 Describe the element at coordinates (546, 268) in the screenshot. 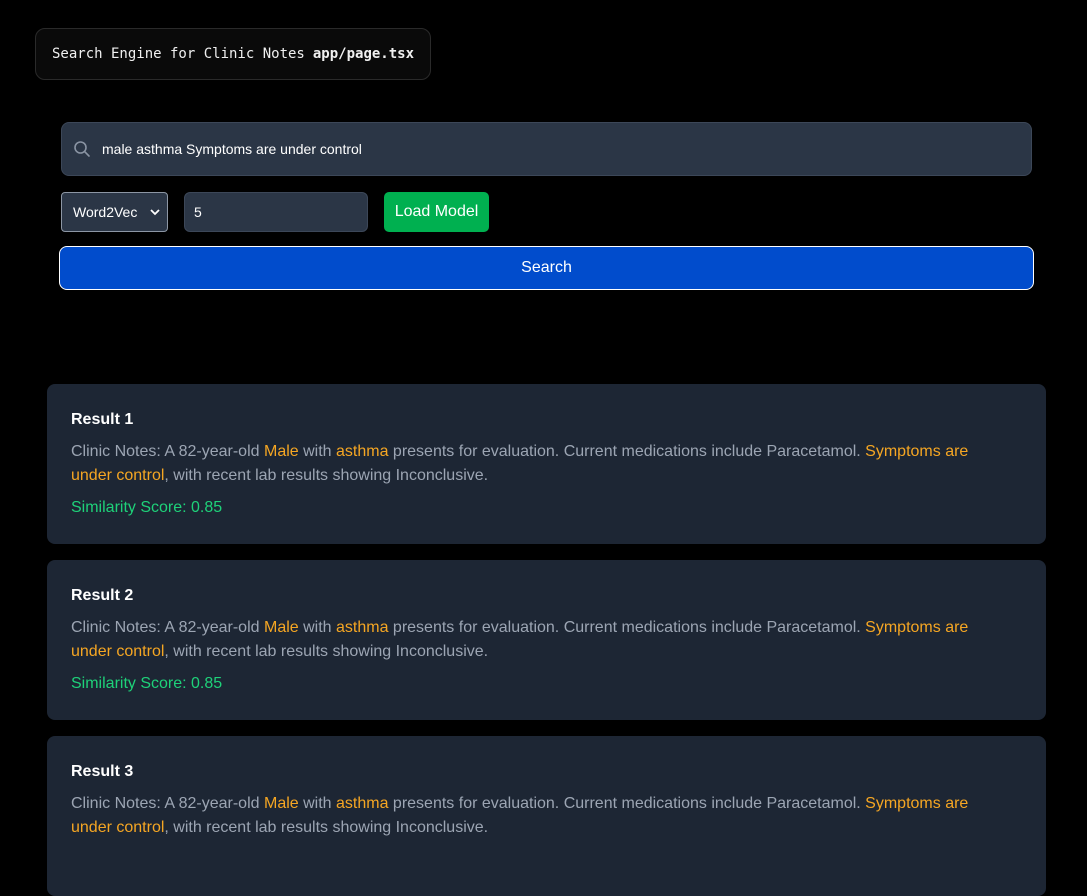

I see `search-button: Search` at that location.